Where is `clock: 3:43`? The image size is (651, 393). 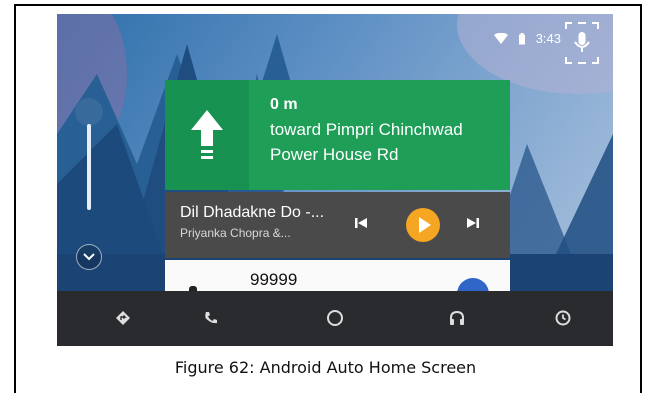 clock: 3:43 is located at coordinates (548, 38).